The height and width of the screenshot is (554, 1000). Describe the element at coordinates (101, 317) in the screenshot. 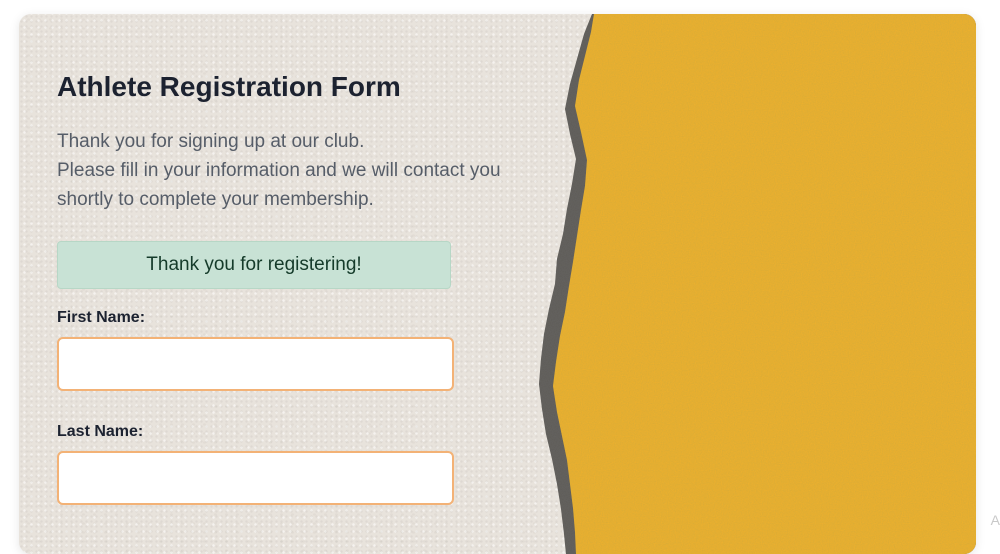

I see `first-name-label: First Name:` at that location.